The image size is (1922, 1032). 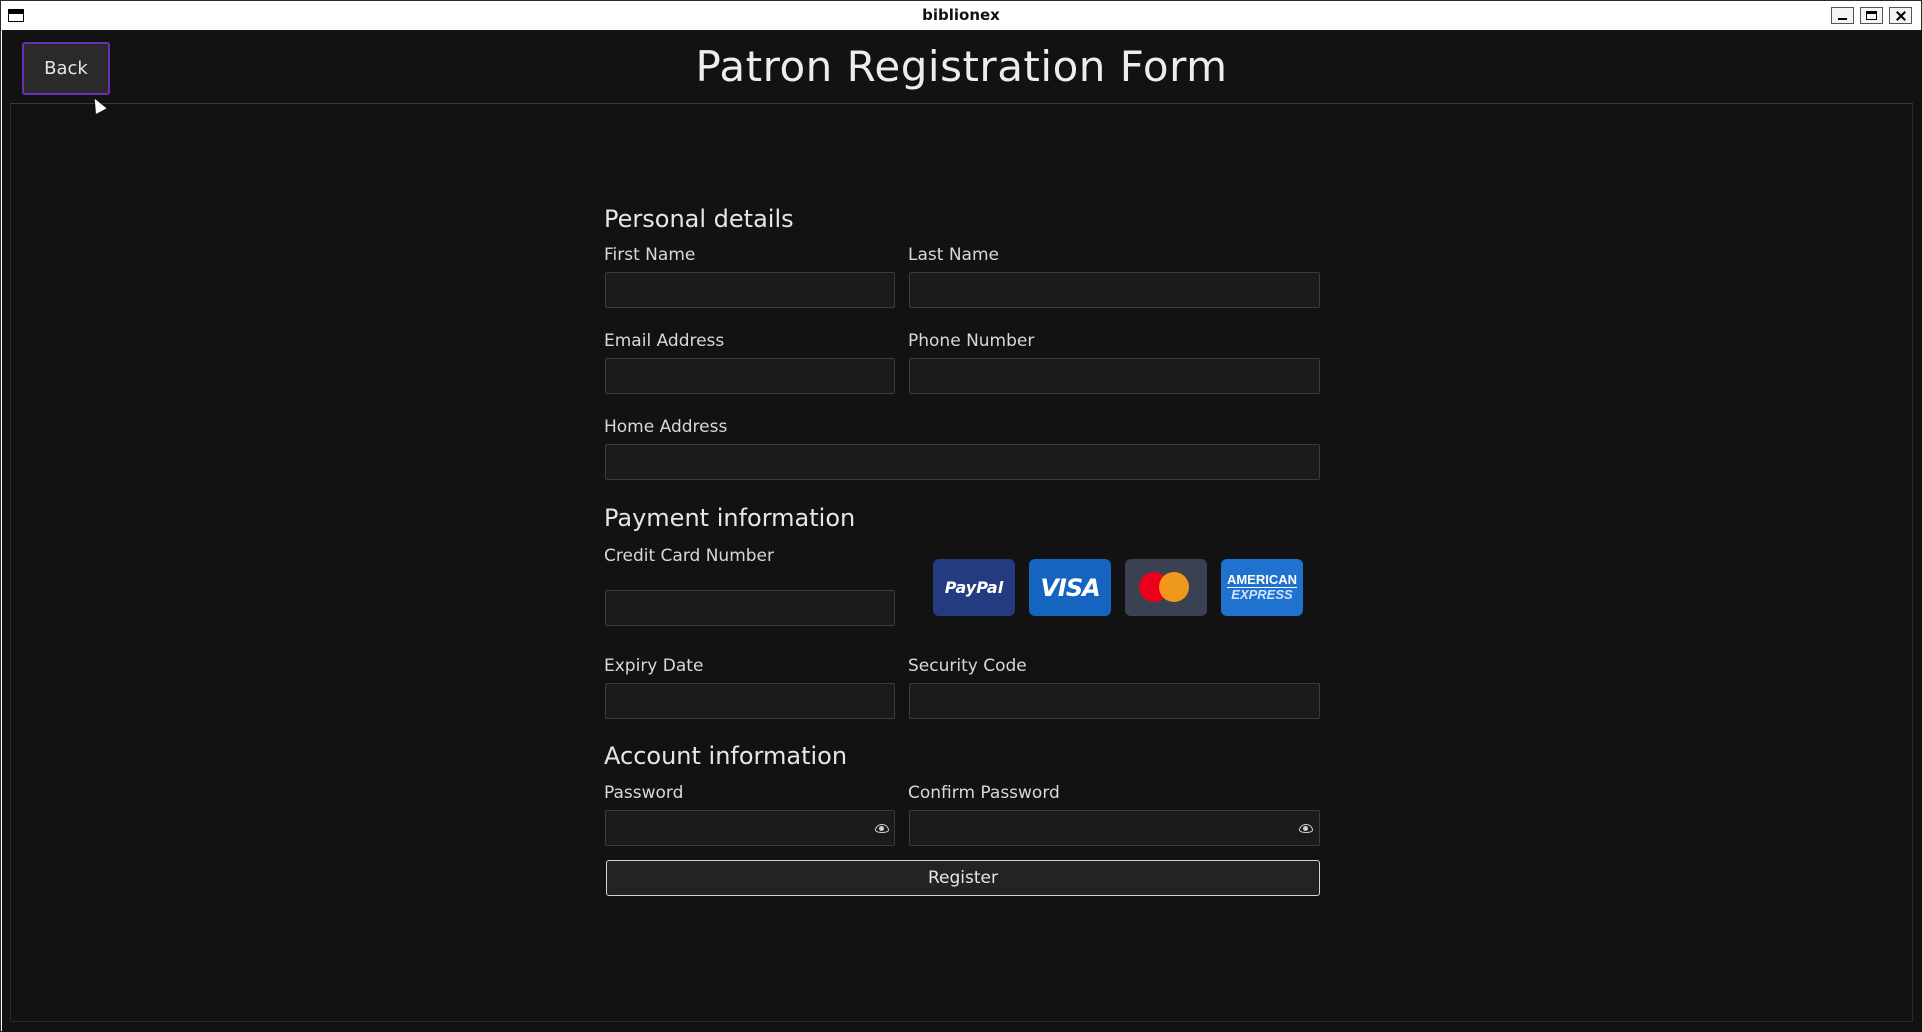 I want to click on security-code-label: Security Code, so click(x=967, y=666).